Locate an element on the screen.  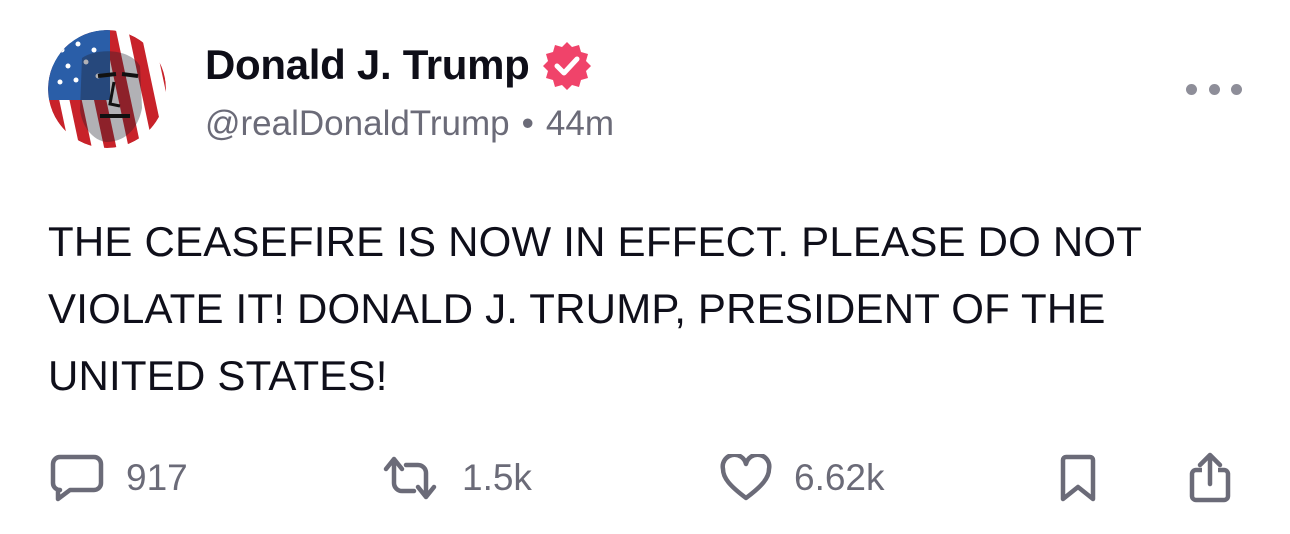
more-options-button is located at coordinates (1214, 89).